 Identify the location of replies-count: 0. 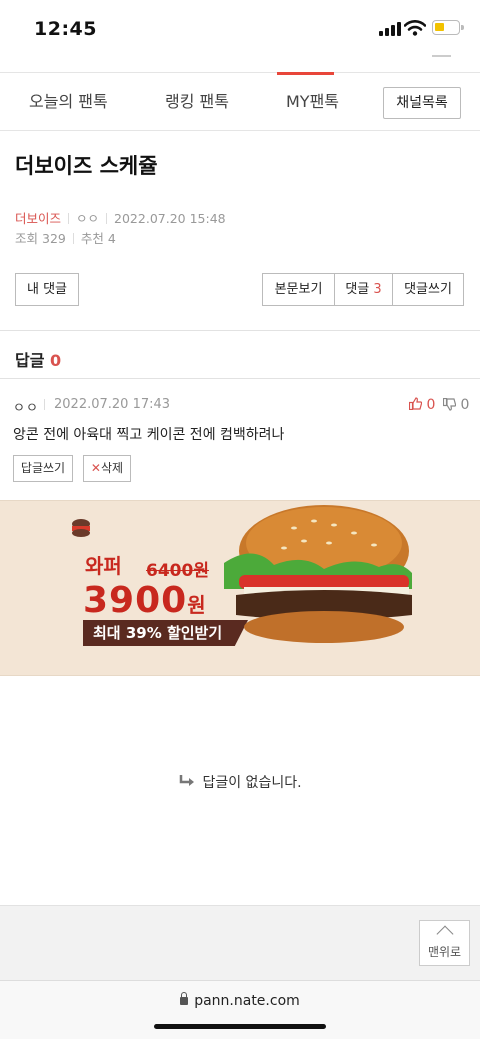
(56, 360).